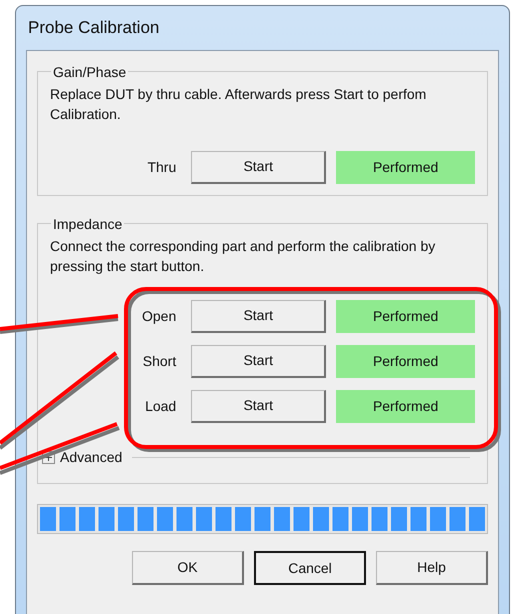 The image size is (525, 614). Describe the element at coordinates (161, 406) in the screenshot. I see `row-label: Load` at that location.